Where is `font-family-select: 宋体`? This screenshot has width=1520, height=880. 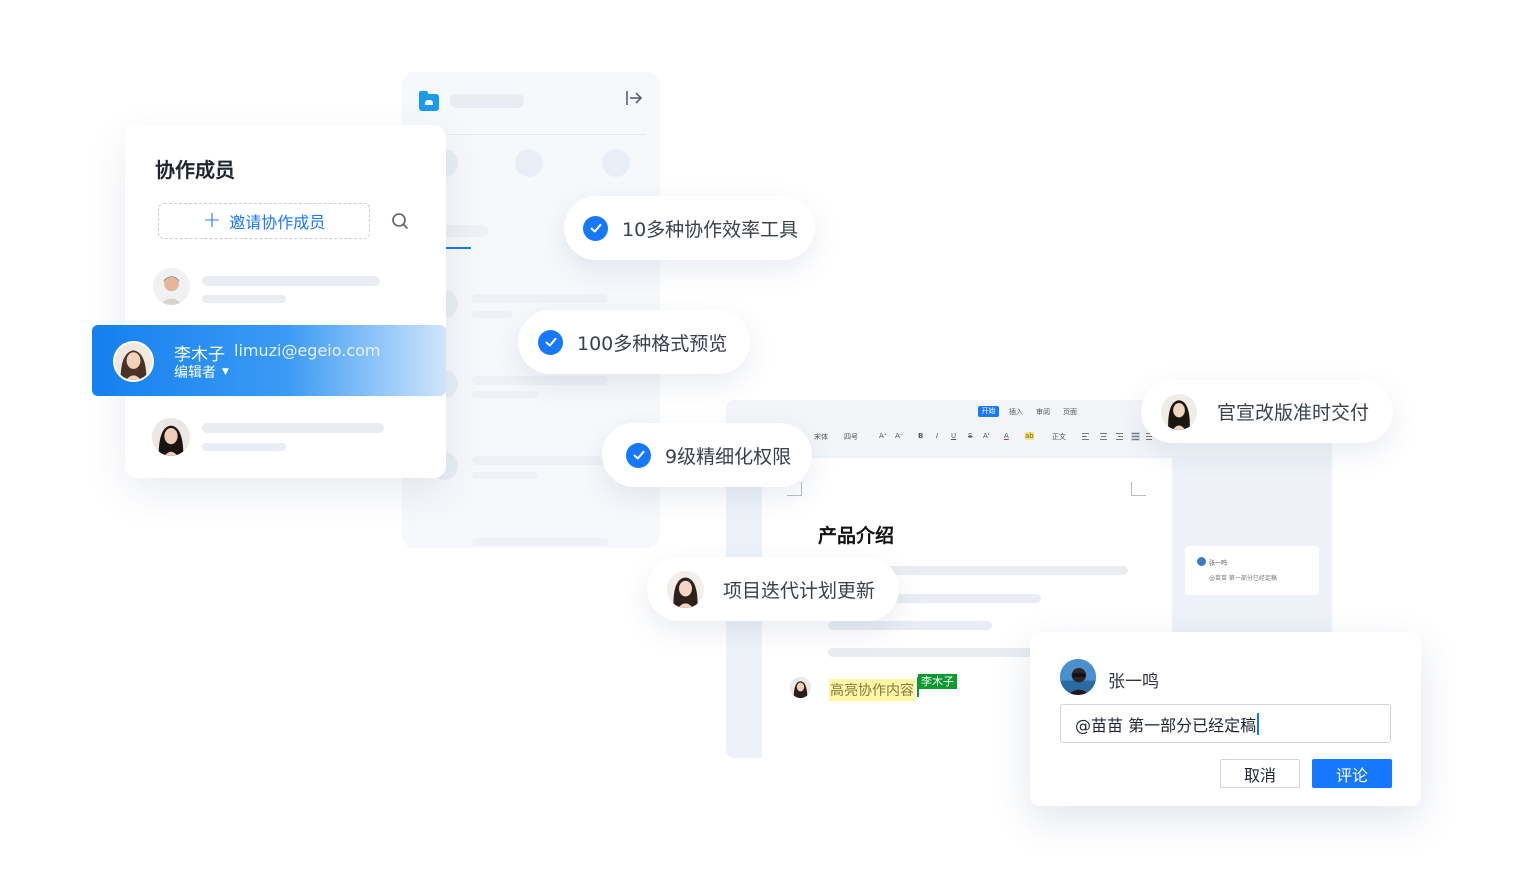
font-family-select: 宋体 is located at coordinates (821, 437).